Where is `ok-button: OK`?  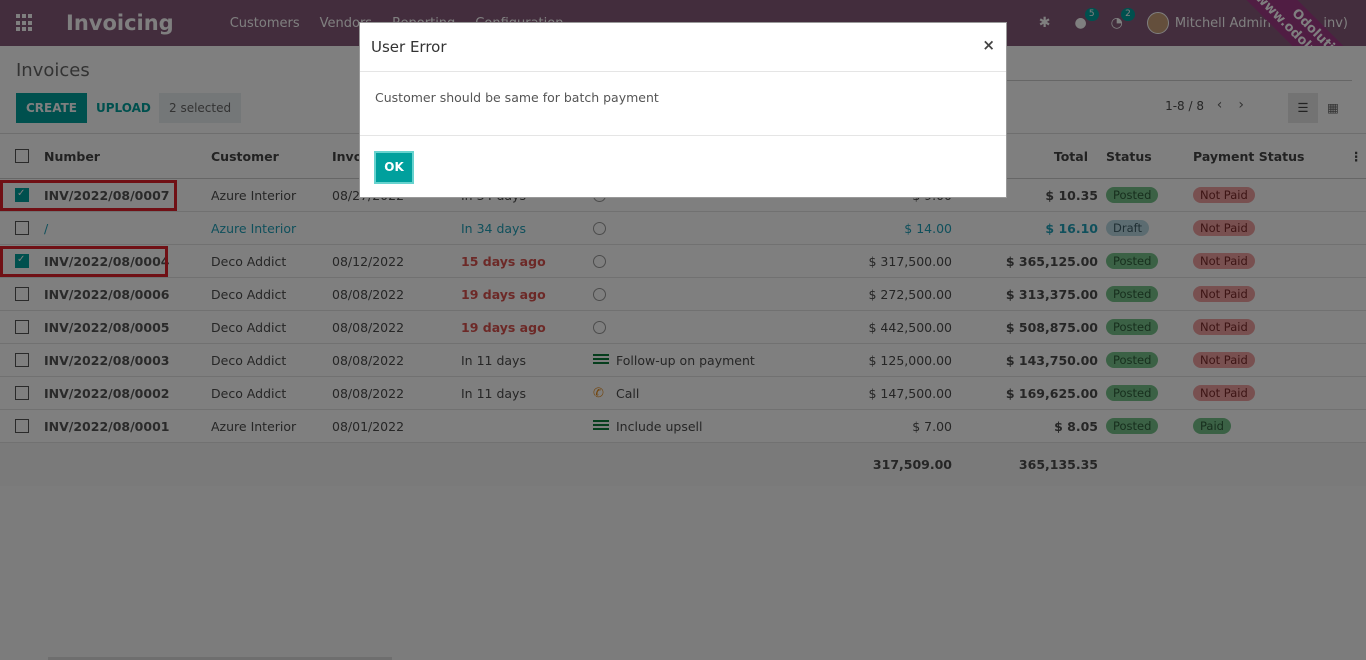 ok-button: OK is located at coordinates (394, 167).